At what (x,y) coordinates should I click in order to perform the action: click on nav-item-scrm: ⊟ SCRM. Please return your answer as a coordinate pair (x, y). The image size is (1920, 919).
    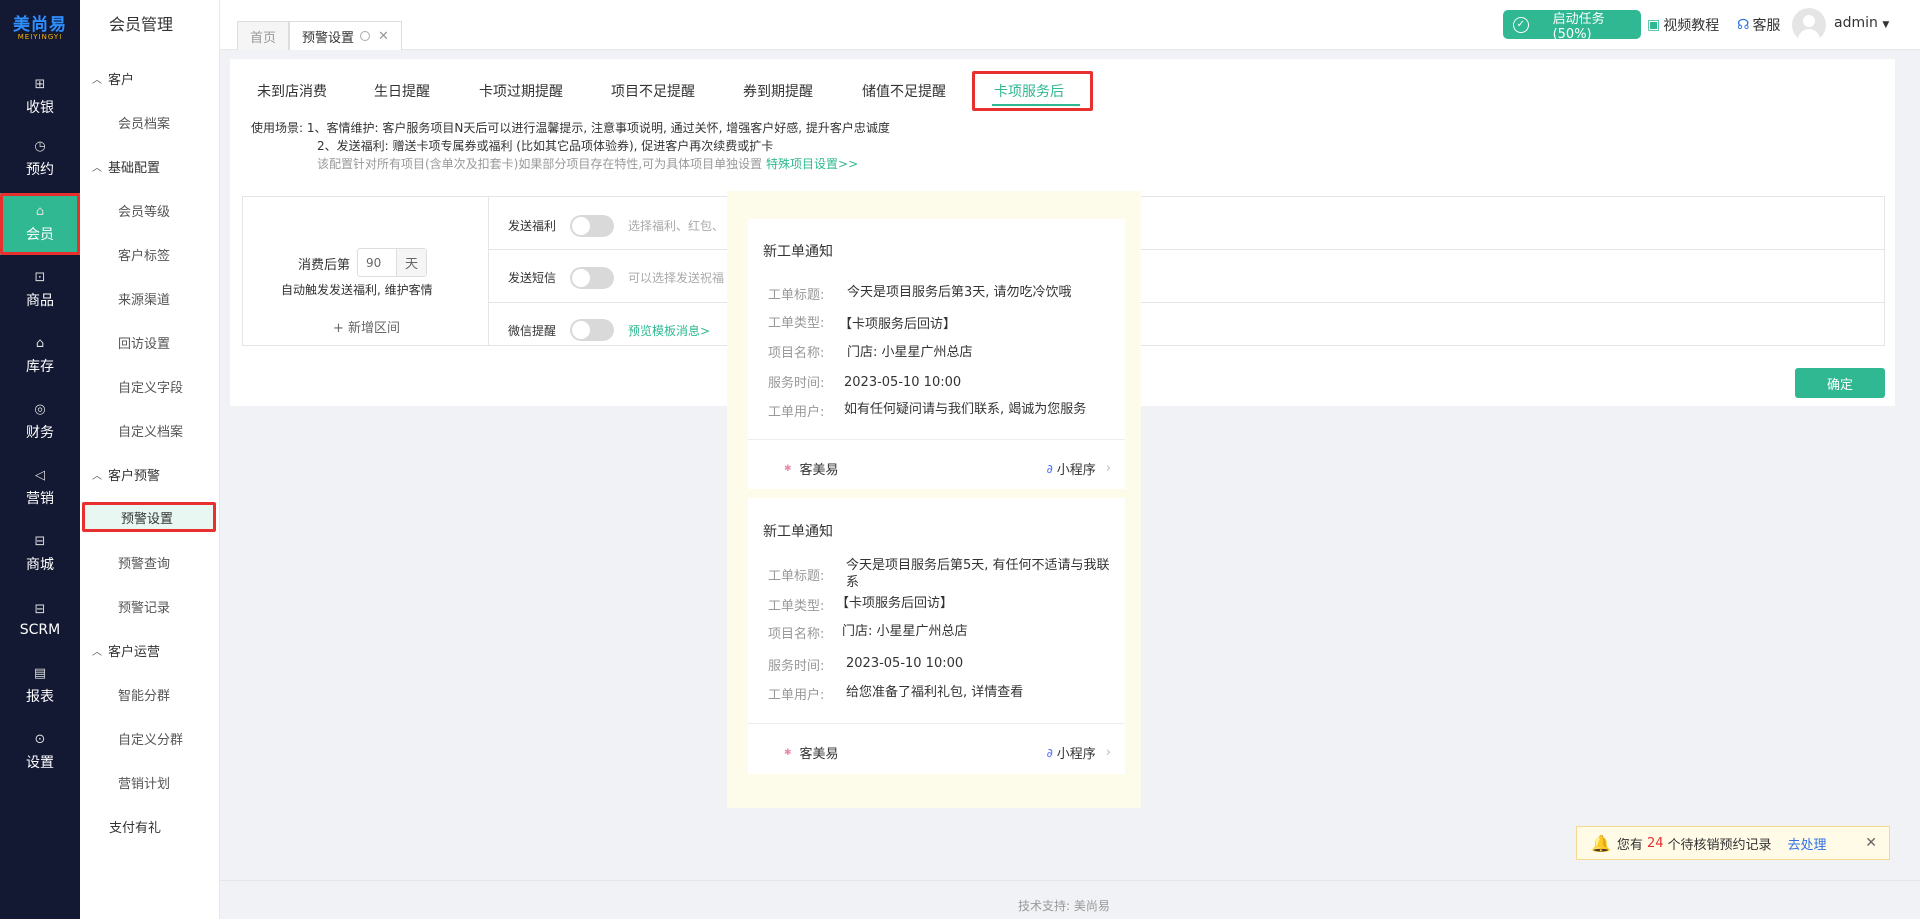
    Looking at the image, I should click on (40, 620).